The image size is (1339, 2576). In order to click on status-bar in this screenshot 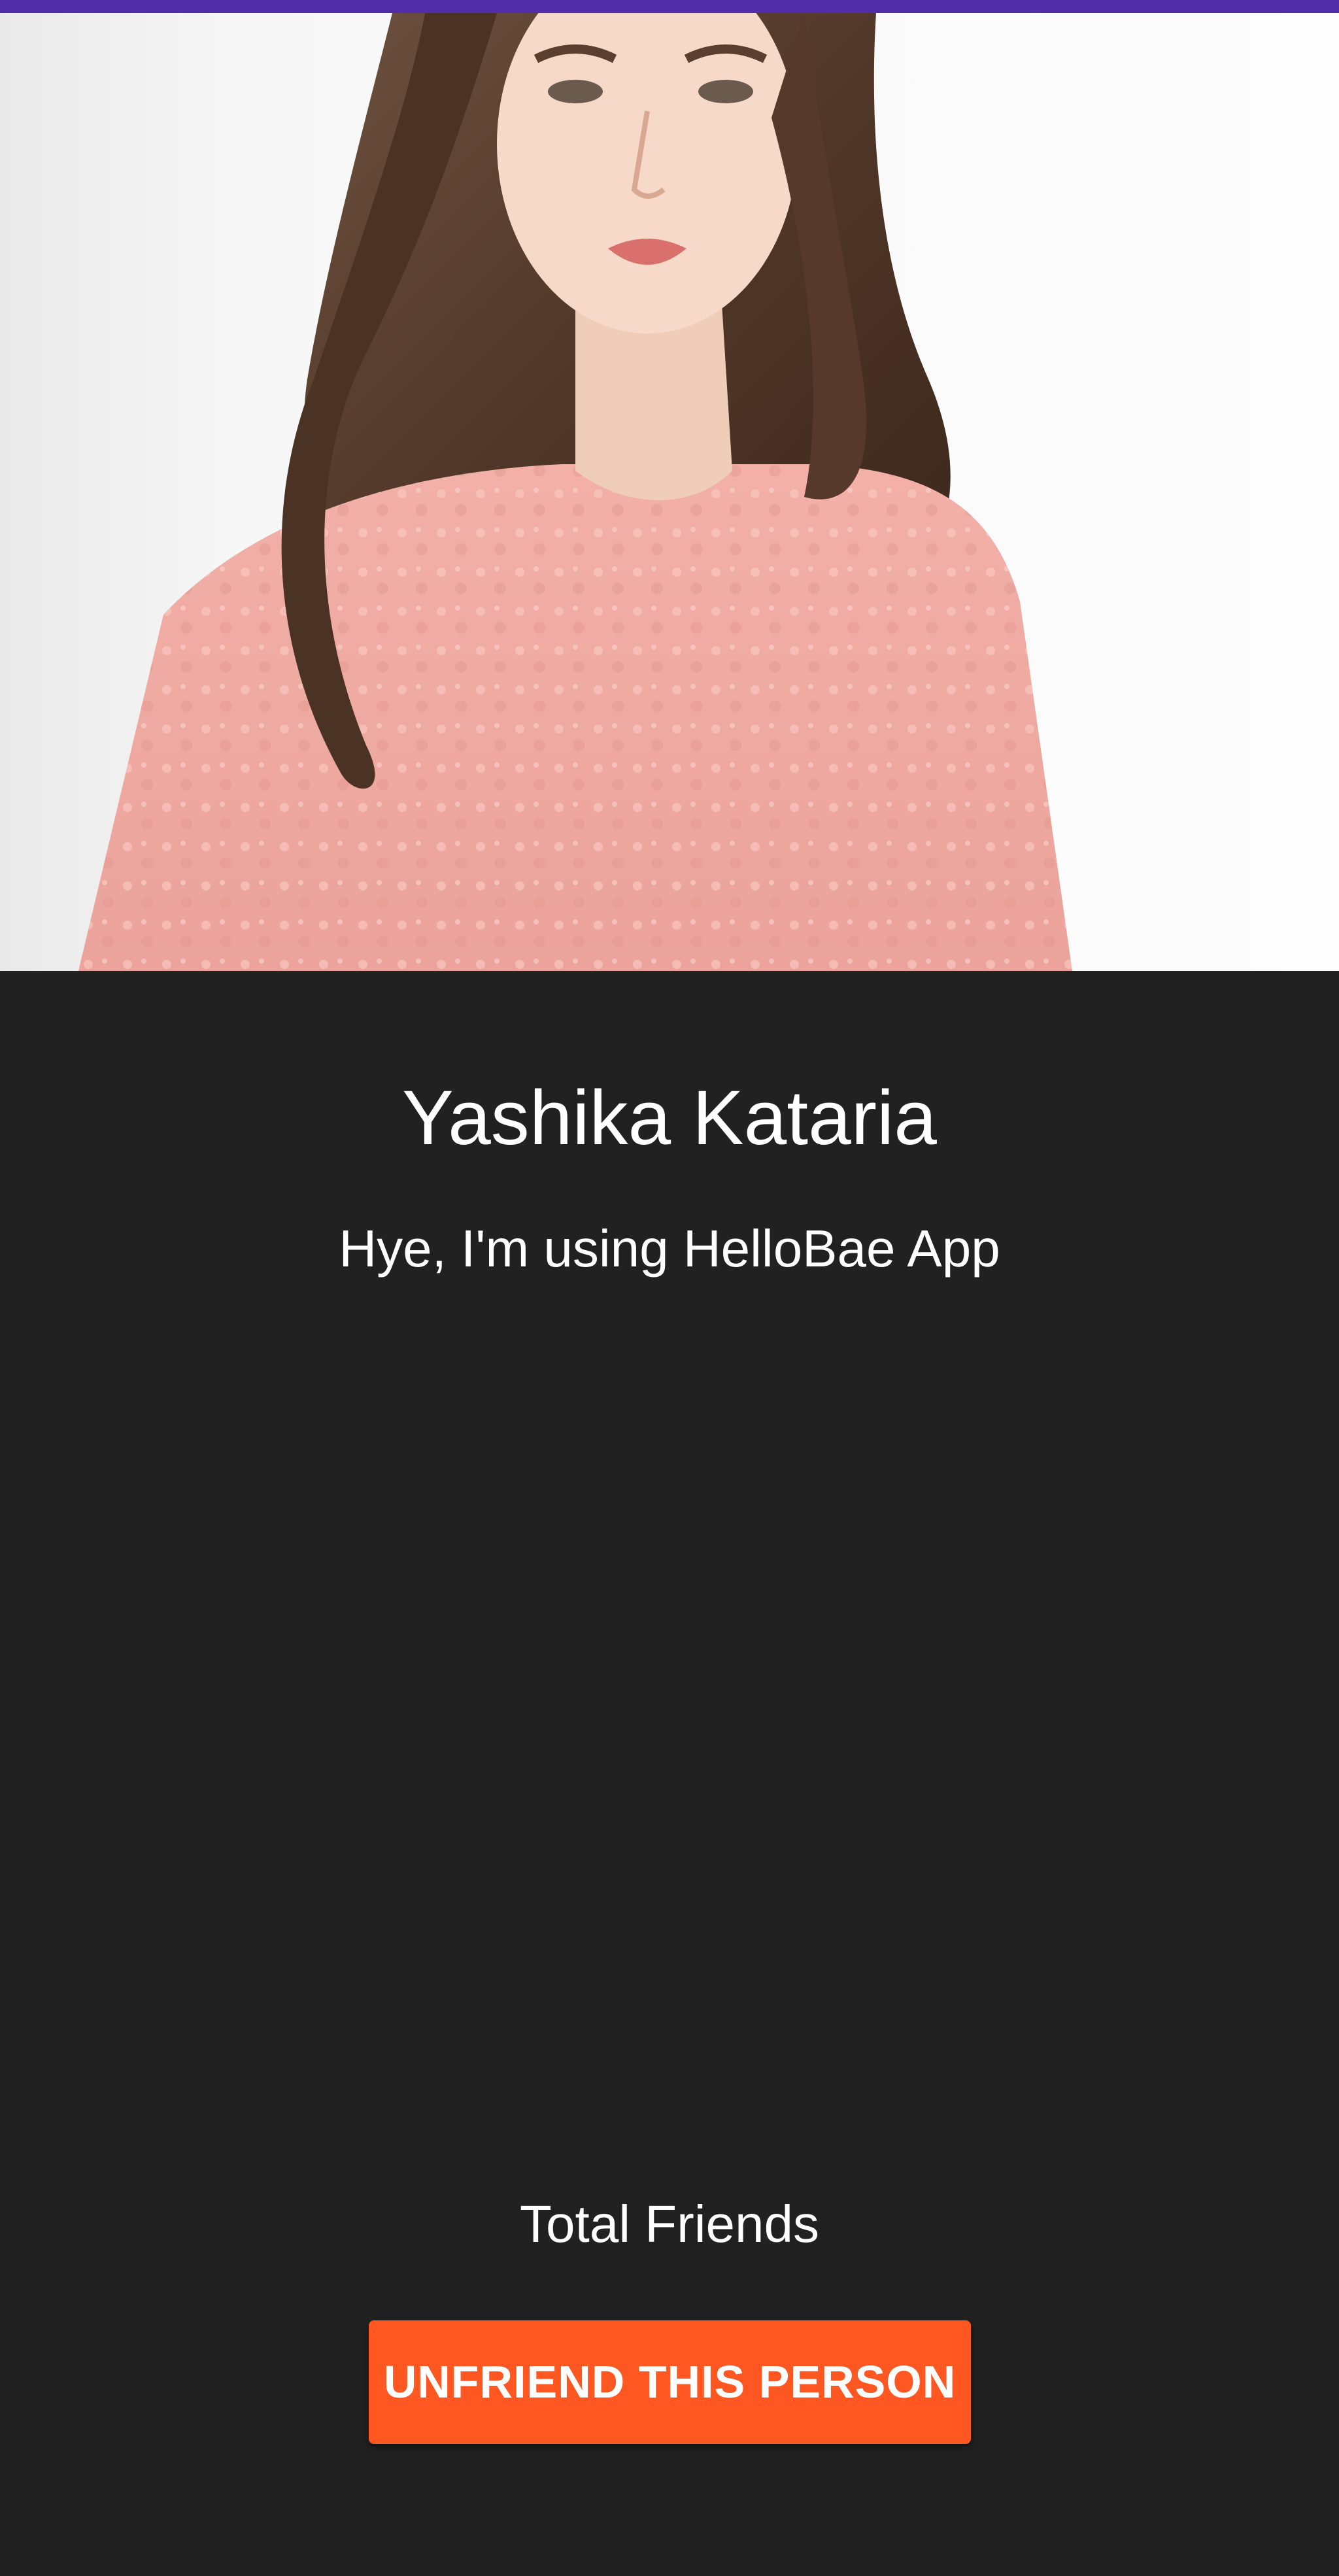, I will do `click(669, 6)`.